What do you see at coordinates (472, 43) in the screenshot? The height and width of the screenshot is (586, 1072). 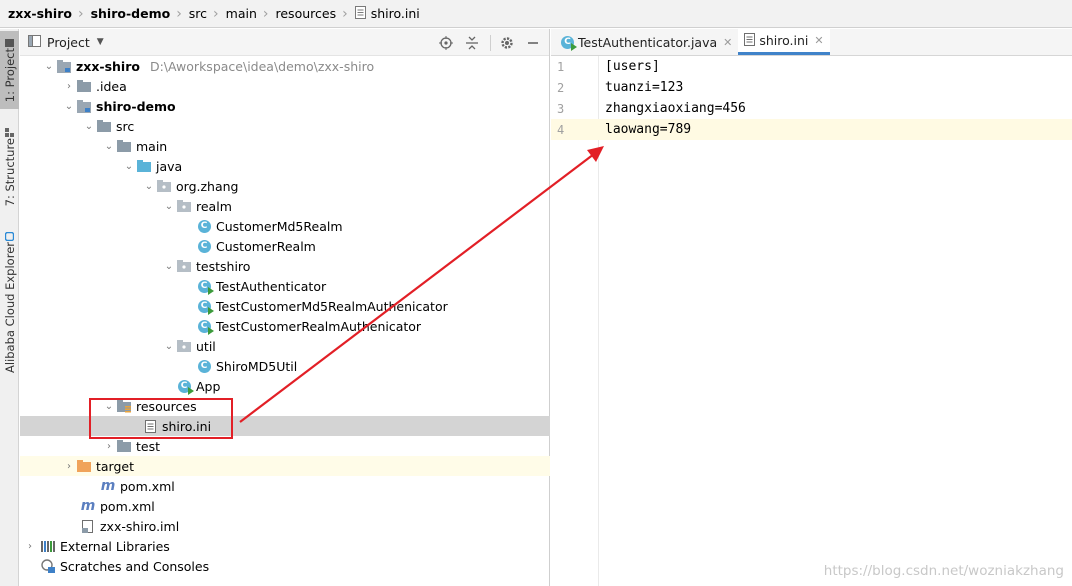 I see `collapse-icon` at bounding box center [472, 43].